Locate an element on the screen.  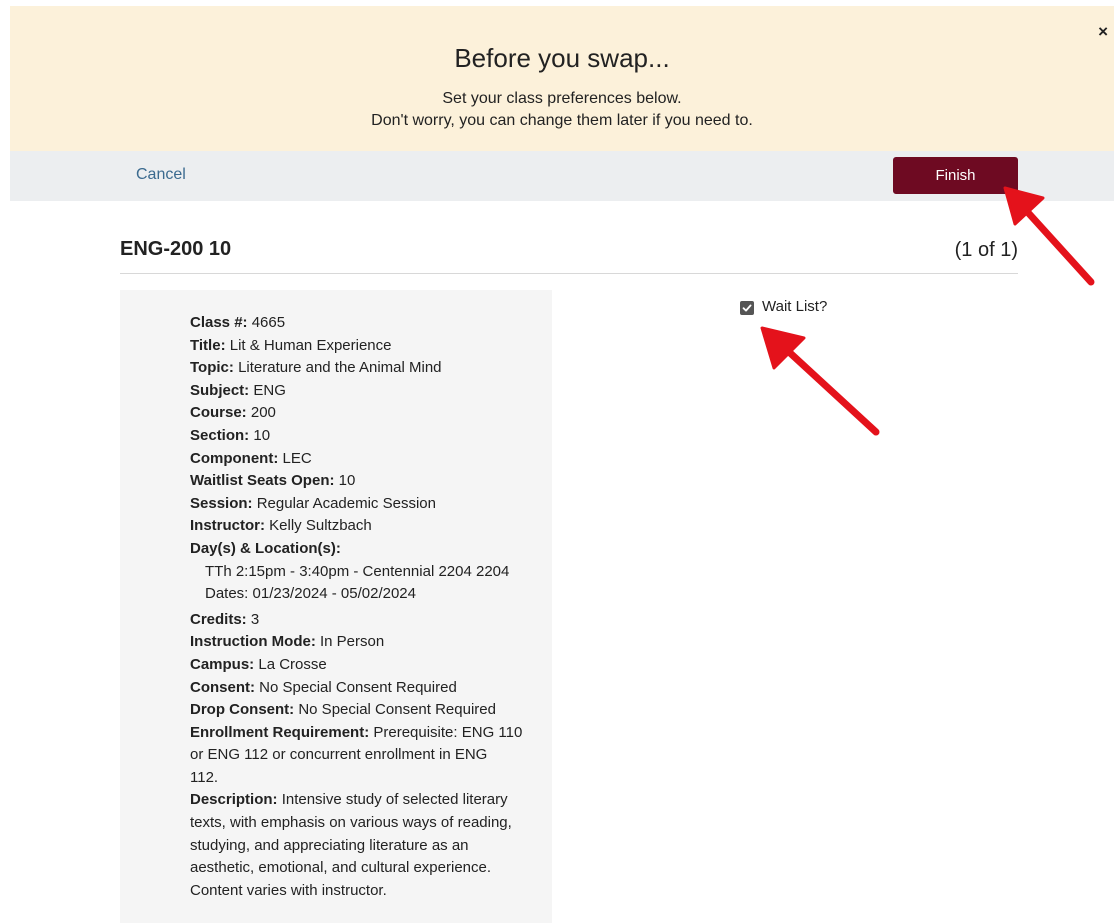
detail-value: ENG is located at coordinates (269, 390).